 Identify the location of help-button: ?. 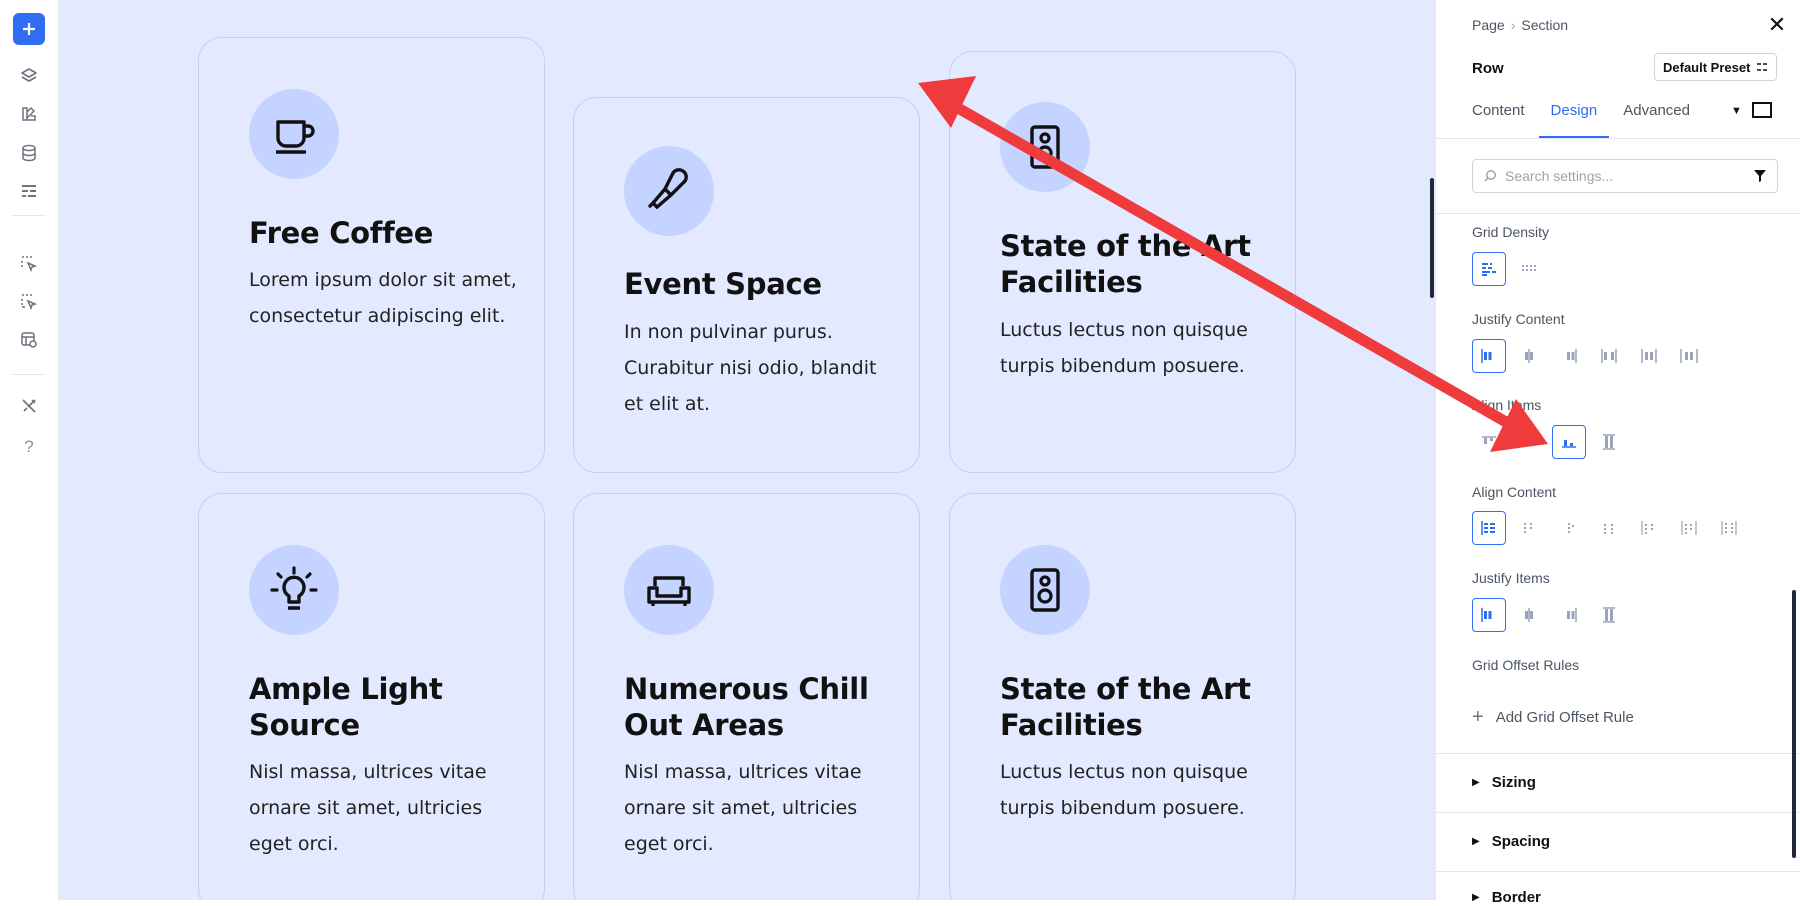
(29, 447).